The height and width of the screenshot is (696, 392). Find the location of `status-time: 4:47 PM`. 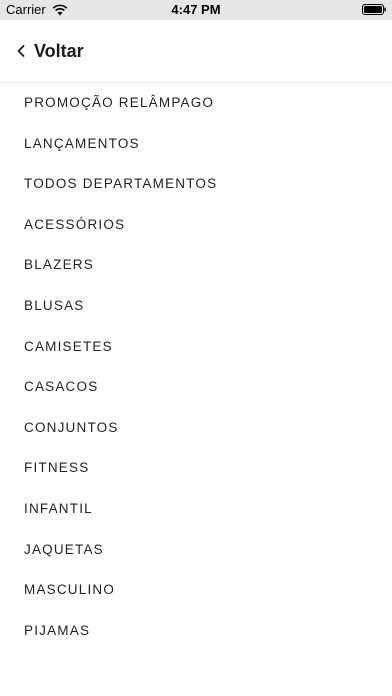

status-time: 4:47 PM is located at coordinates (196, 9).